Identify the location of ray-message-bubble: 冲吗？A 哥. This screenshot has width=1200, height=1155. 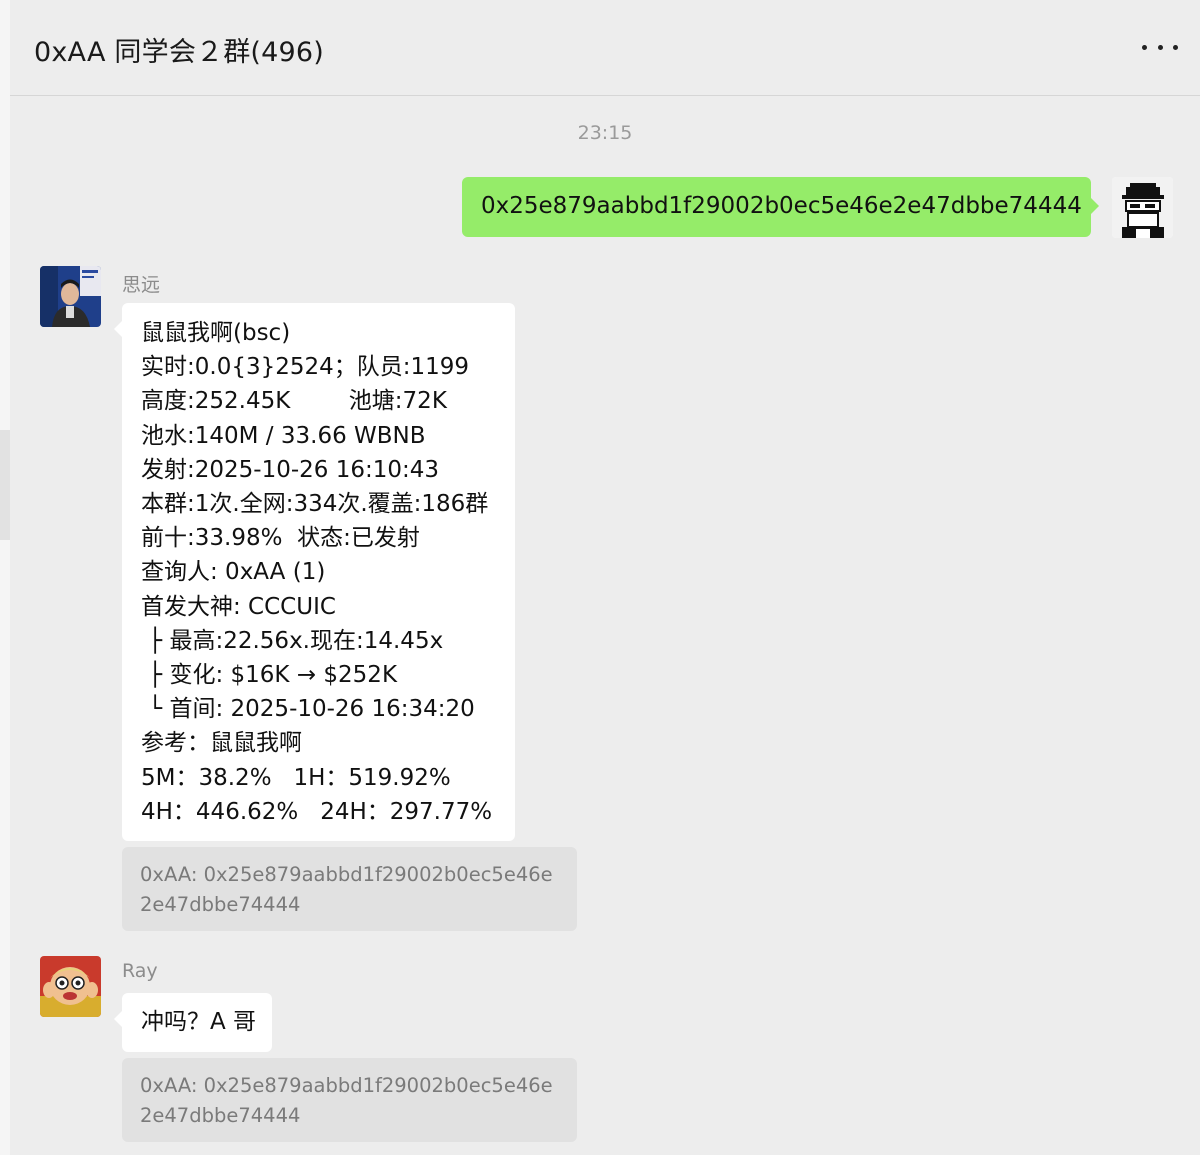
(193, 1022).